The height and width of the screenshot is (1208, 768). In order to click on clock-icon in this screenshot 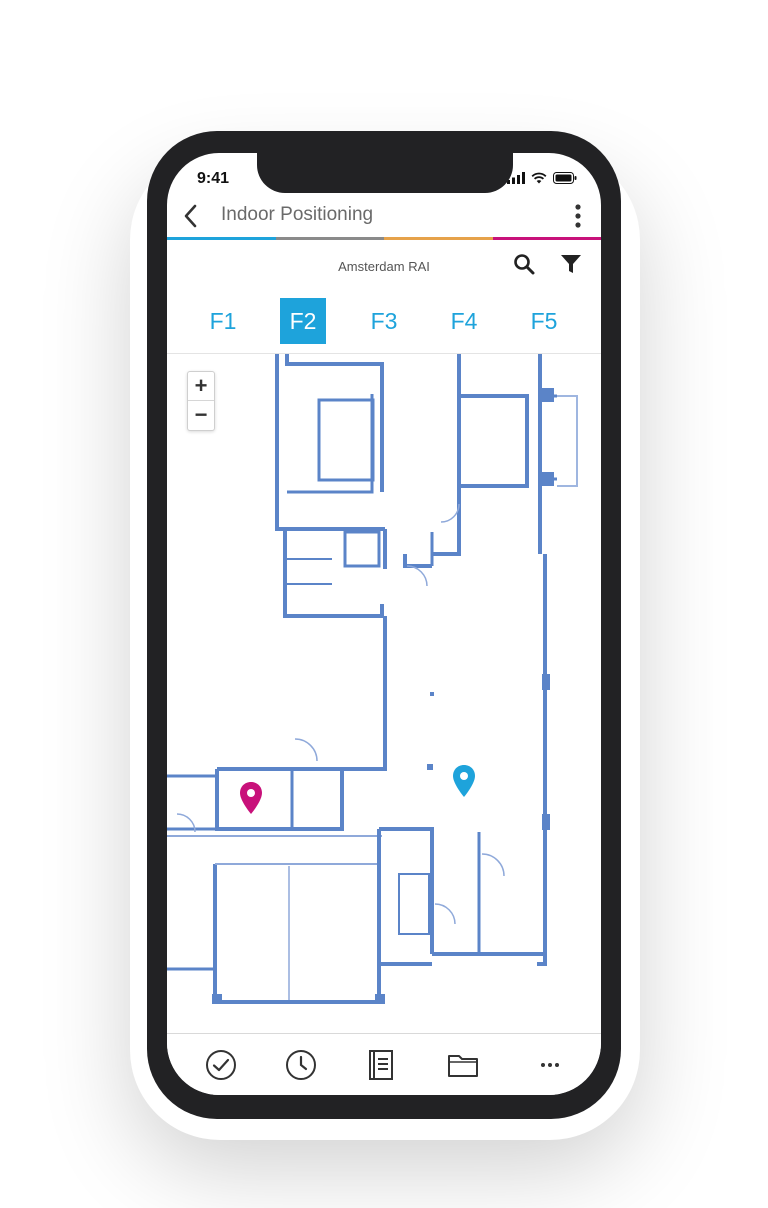, I will do `click(301, 1065)`.